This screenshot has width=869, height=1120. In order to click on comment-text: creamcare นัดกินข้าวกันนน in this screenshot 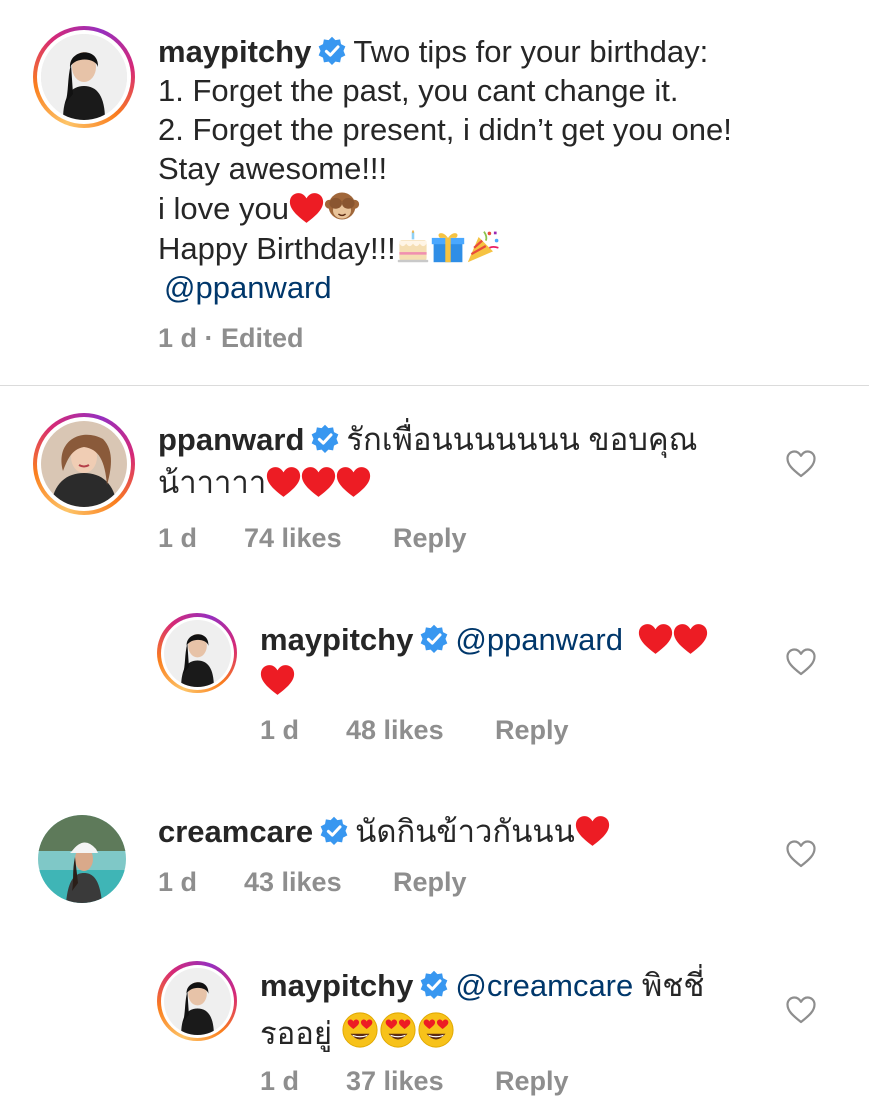, I will do `click(458, 831)`.